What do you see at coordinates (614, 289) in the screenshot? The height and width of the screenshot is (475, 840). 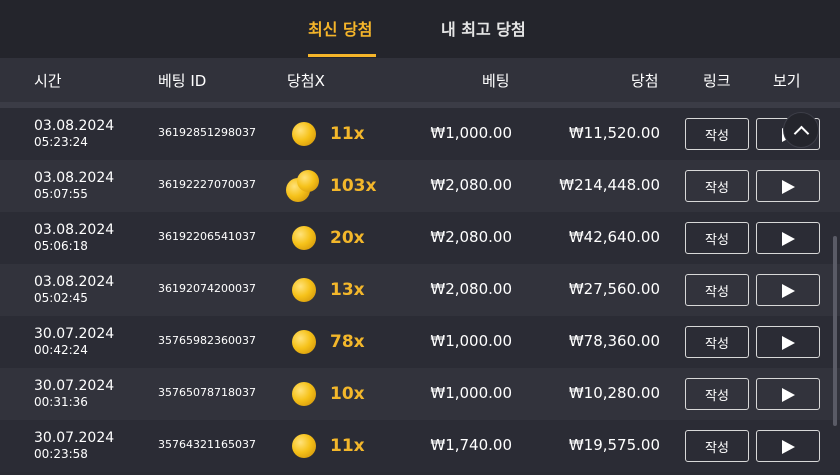 I see `row-win-amount: ₩27,560.00` at bounding box center [614, 289].